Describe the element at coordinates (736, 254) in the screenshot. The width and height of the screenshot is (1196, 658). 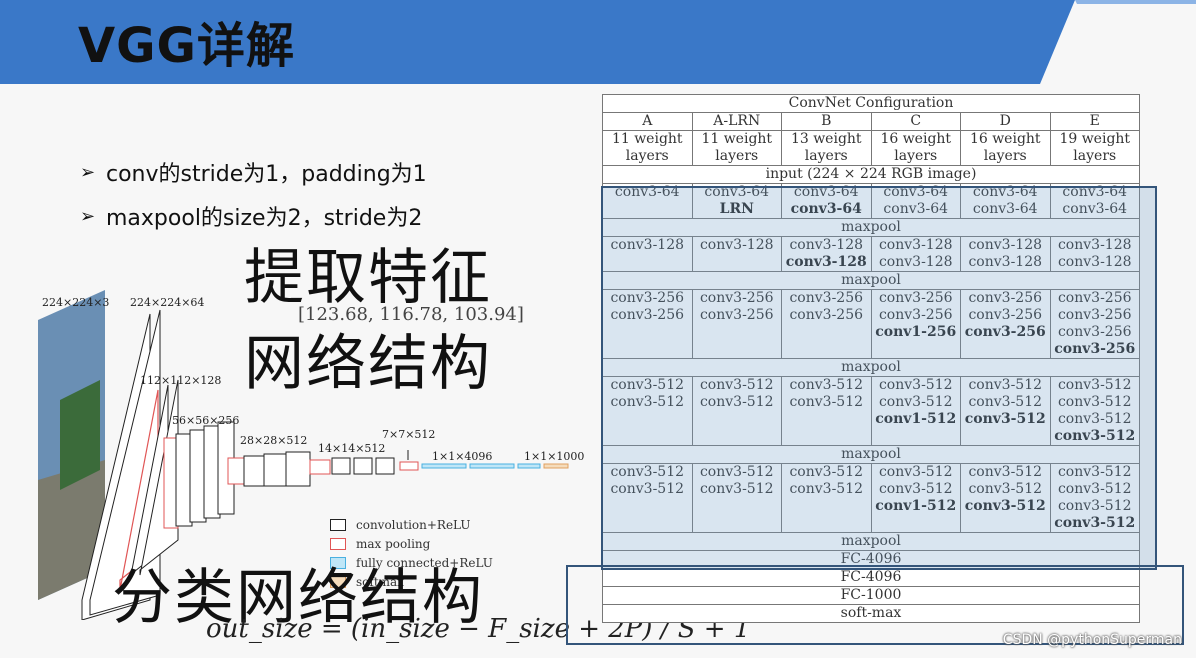
I see `config-cell: conv3-128` at that location.